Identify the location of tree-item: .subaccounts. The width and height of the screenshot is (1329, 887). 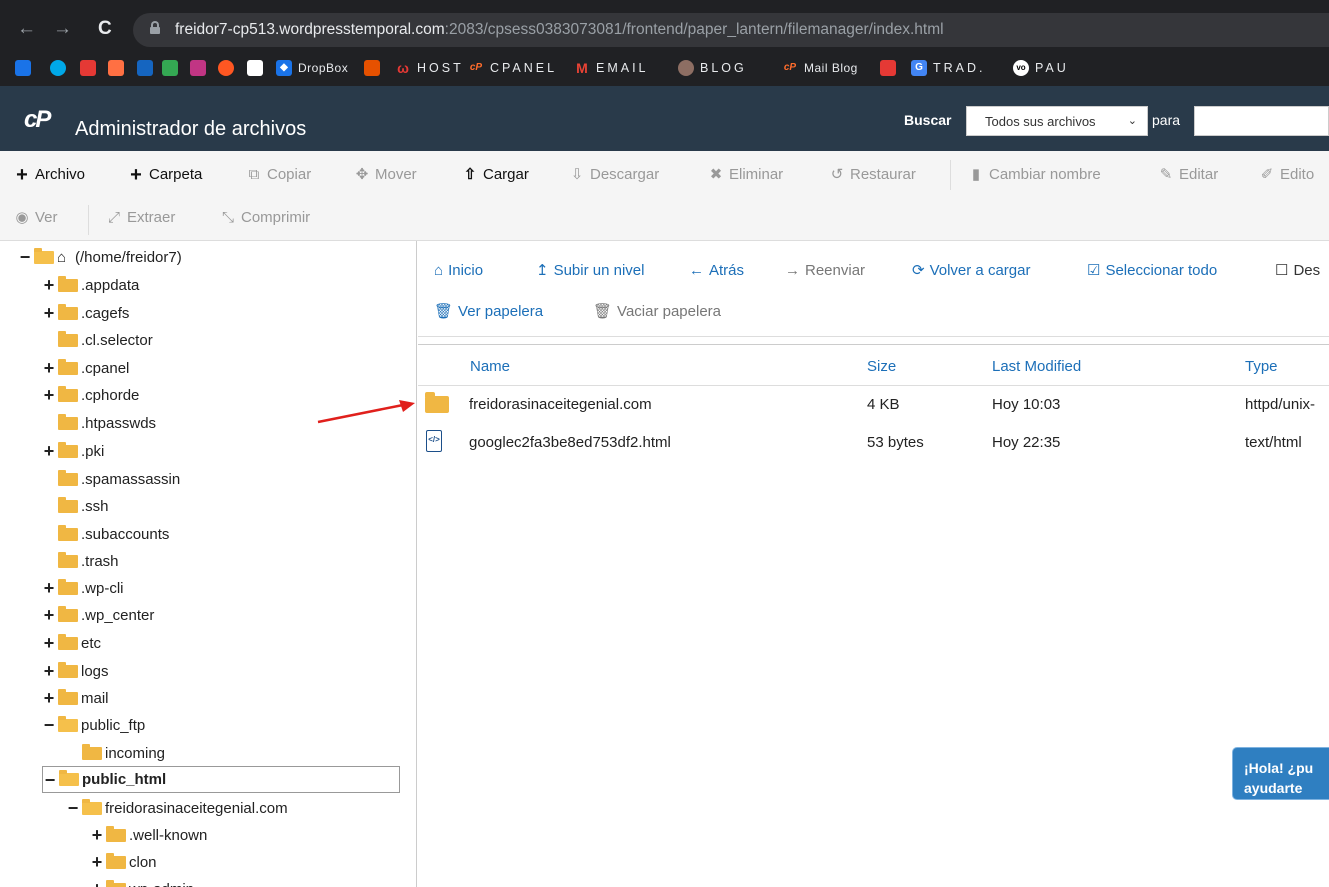
(112, 534).